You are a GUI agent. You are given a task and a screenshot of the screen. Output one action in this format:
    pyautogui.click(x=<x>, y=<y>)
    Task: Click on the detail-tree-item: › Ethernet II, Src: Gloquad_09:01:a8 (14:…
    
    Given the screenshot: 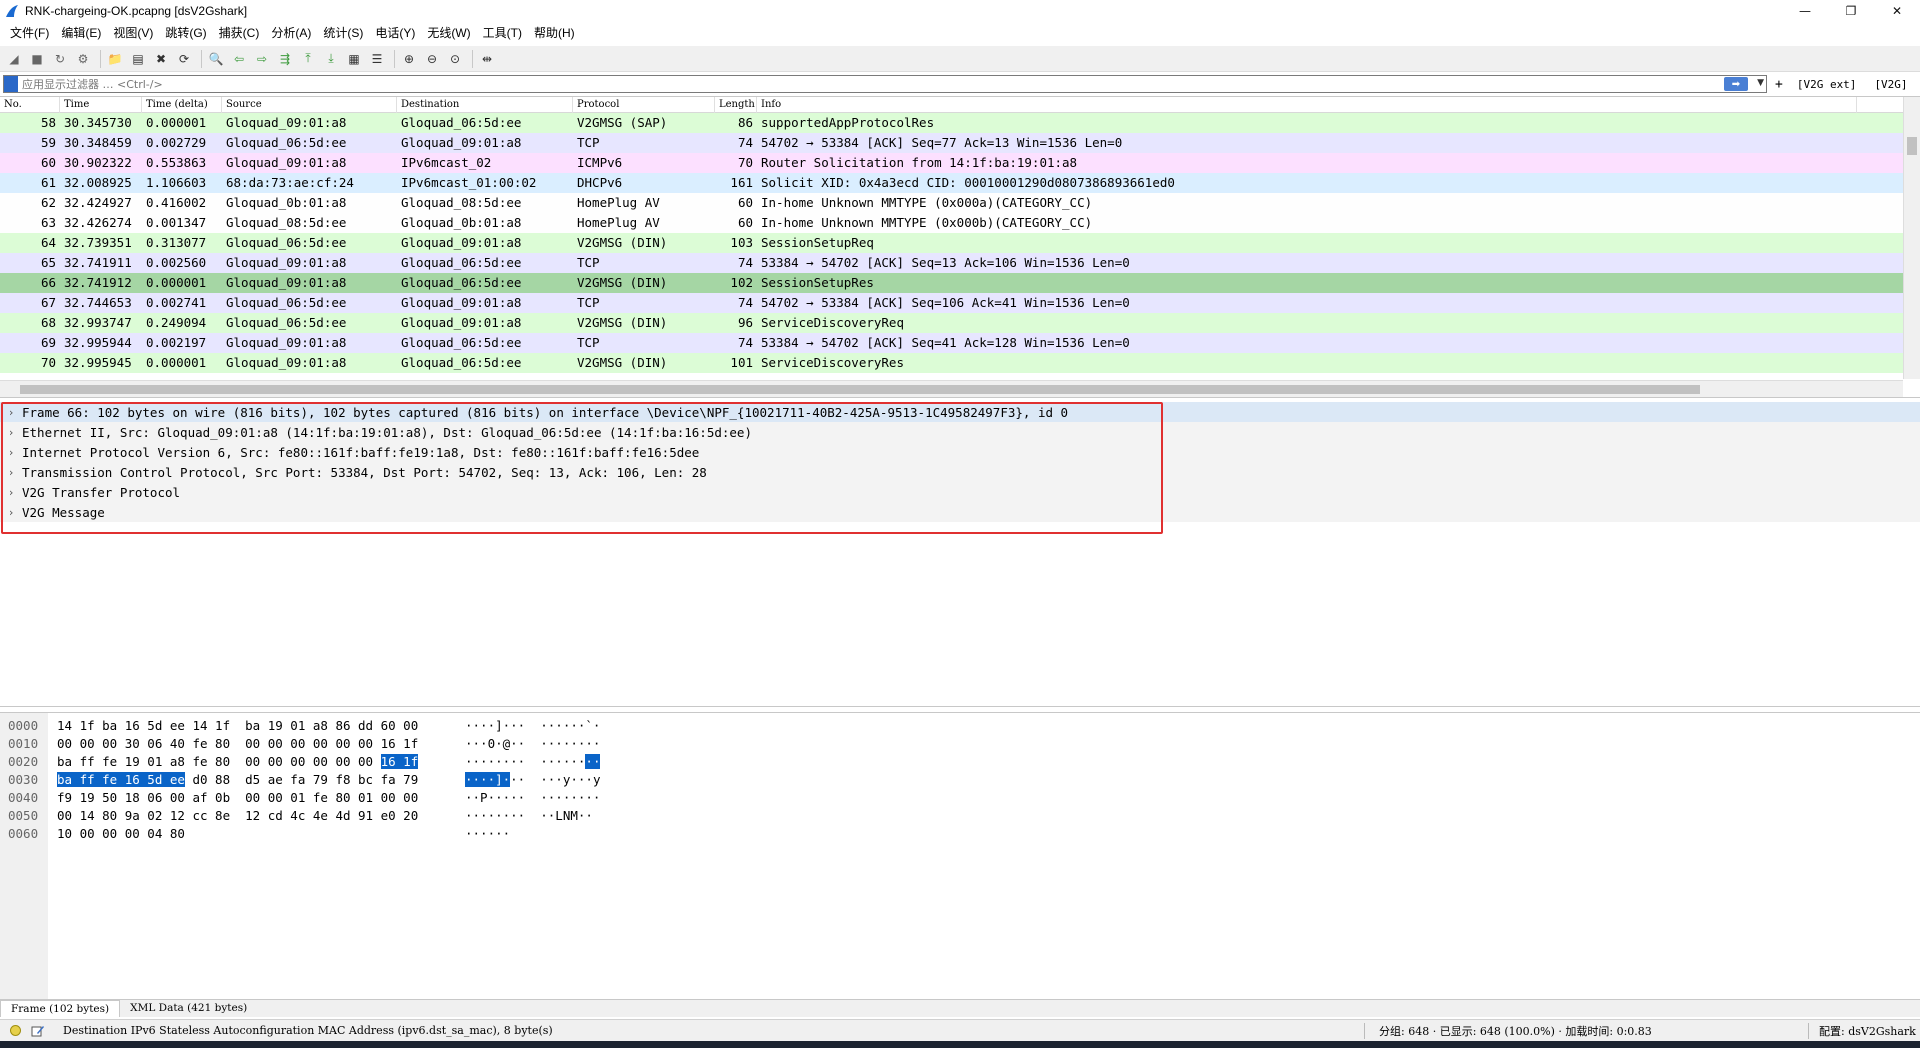 What is the action you would take?
    pyautogui.click(x=960, y=432)
    